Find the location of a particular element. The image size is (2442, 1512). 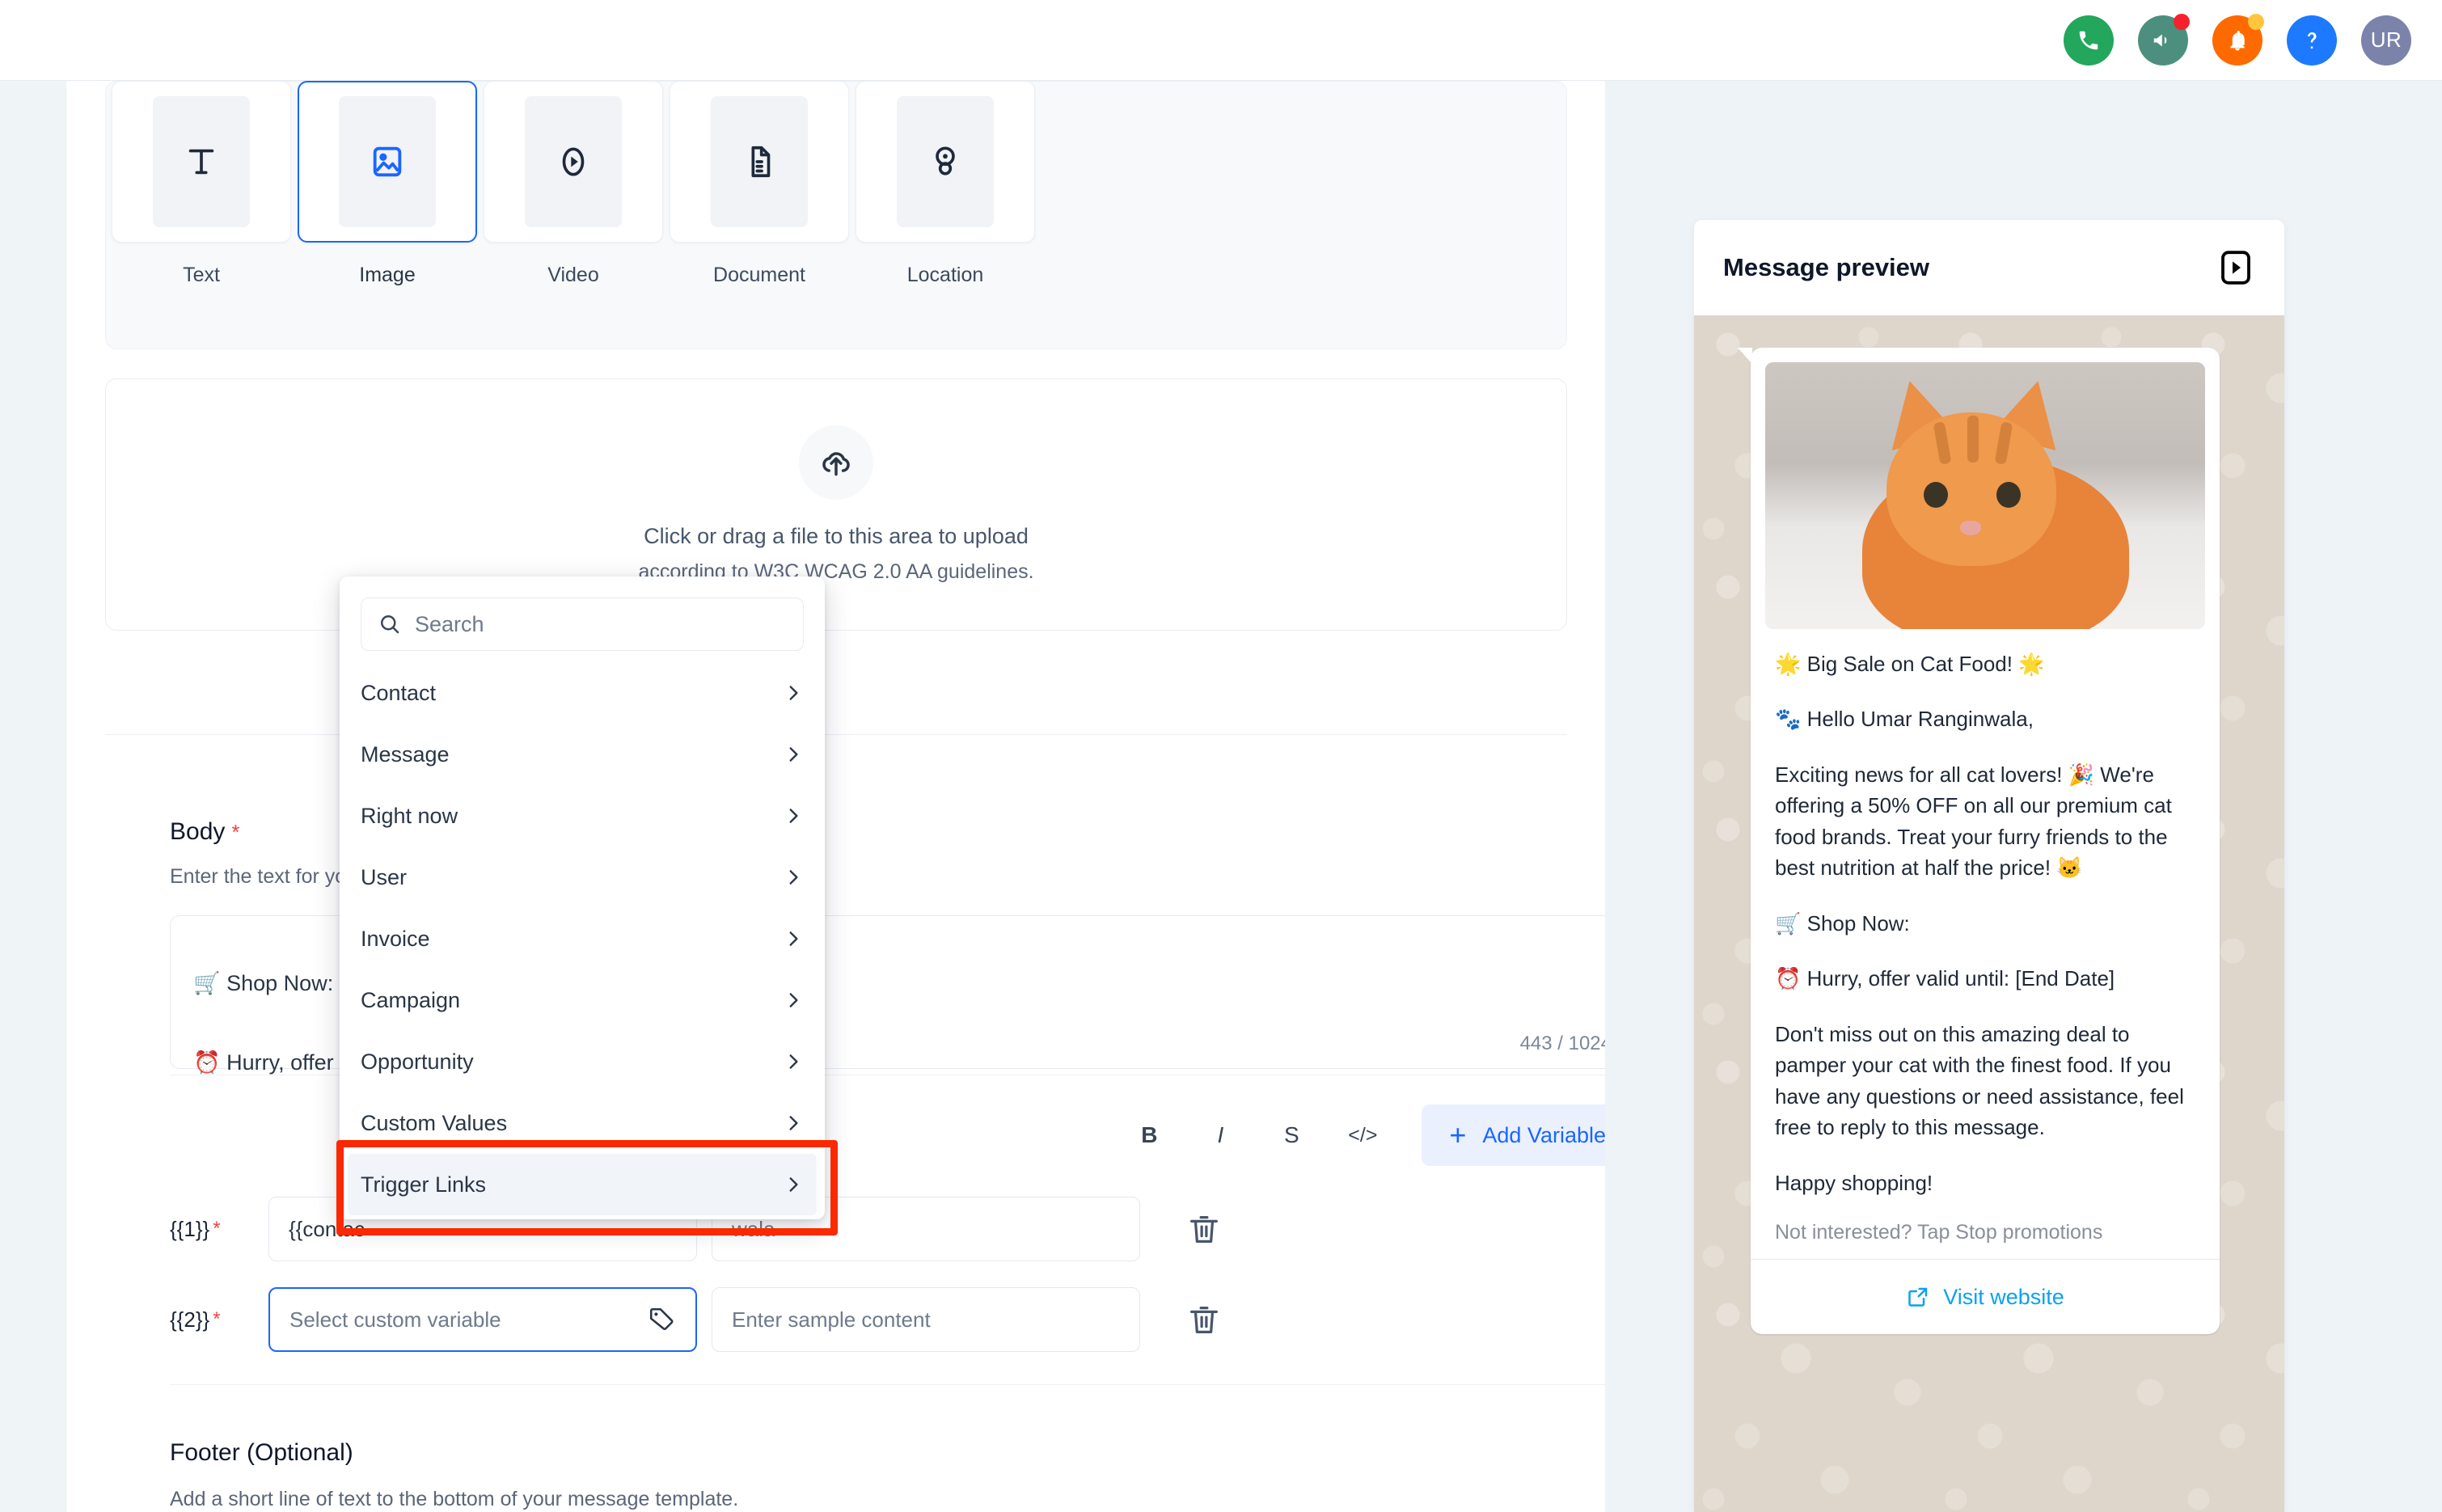

bubble-tail is located at coordinates (1745, 356).